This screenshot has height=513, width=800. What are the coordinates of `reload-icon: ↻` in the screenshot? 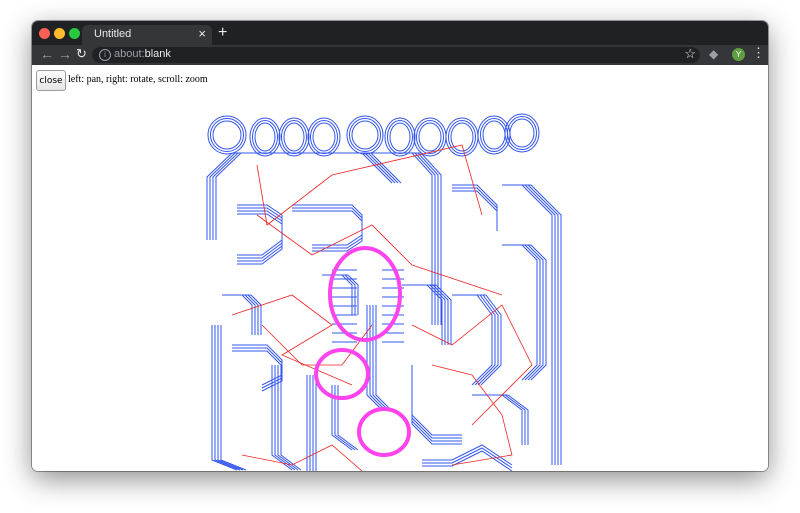 It's located at (81, 54).